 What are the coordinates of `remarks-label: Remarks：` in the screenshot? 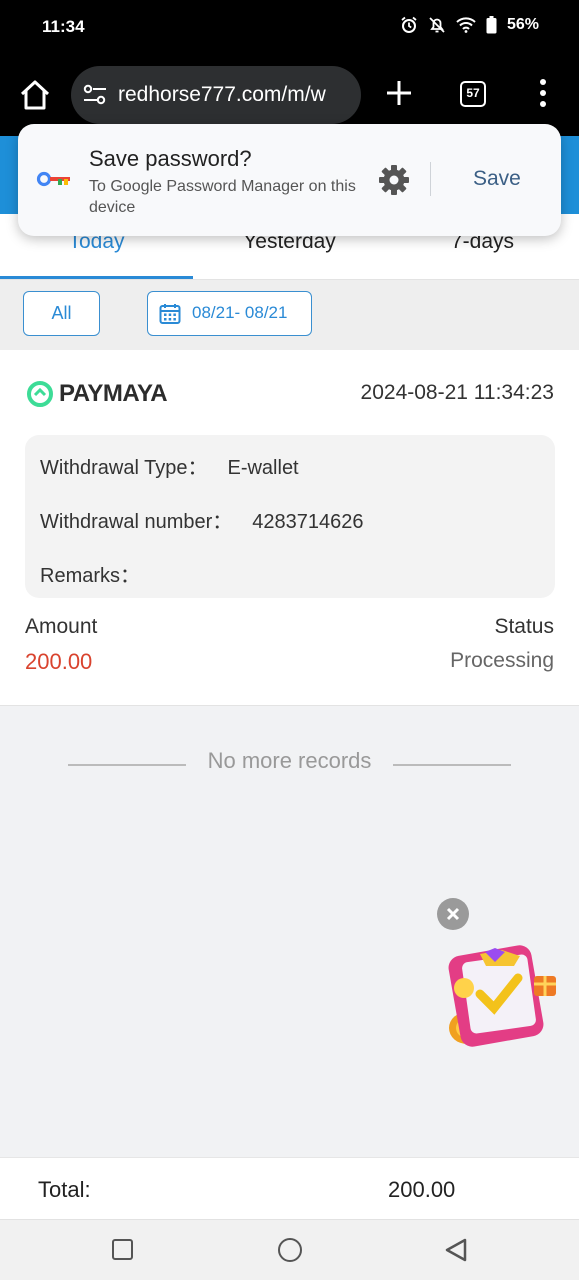 It's located at (90, 576).